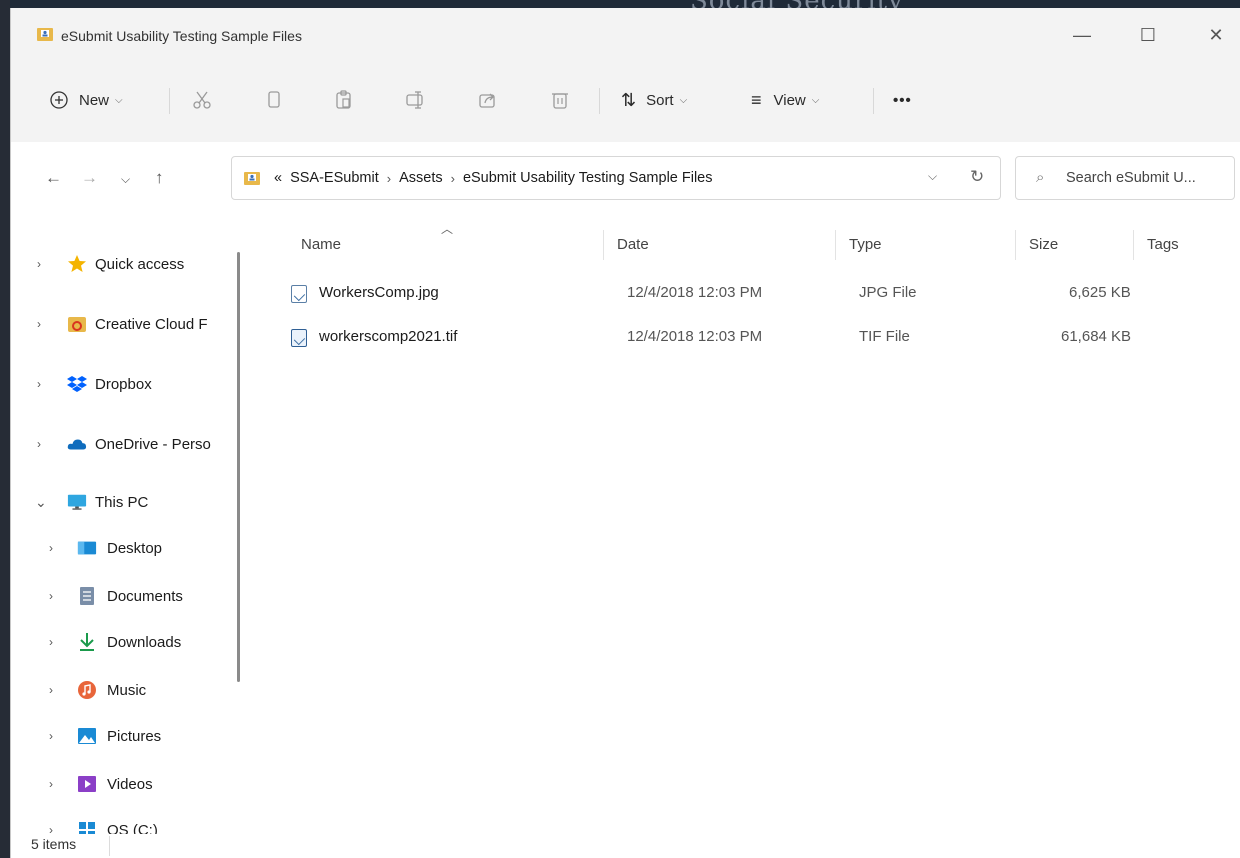 This screenshot has width=1240, height=858. Describe the element at coordinates (87, 827) in the screenshot. I see `drive-icon` at that location.